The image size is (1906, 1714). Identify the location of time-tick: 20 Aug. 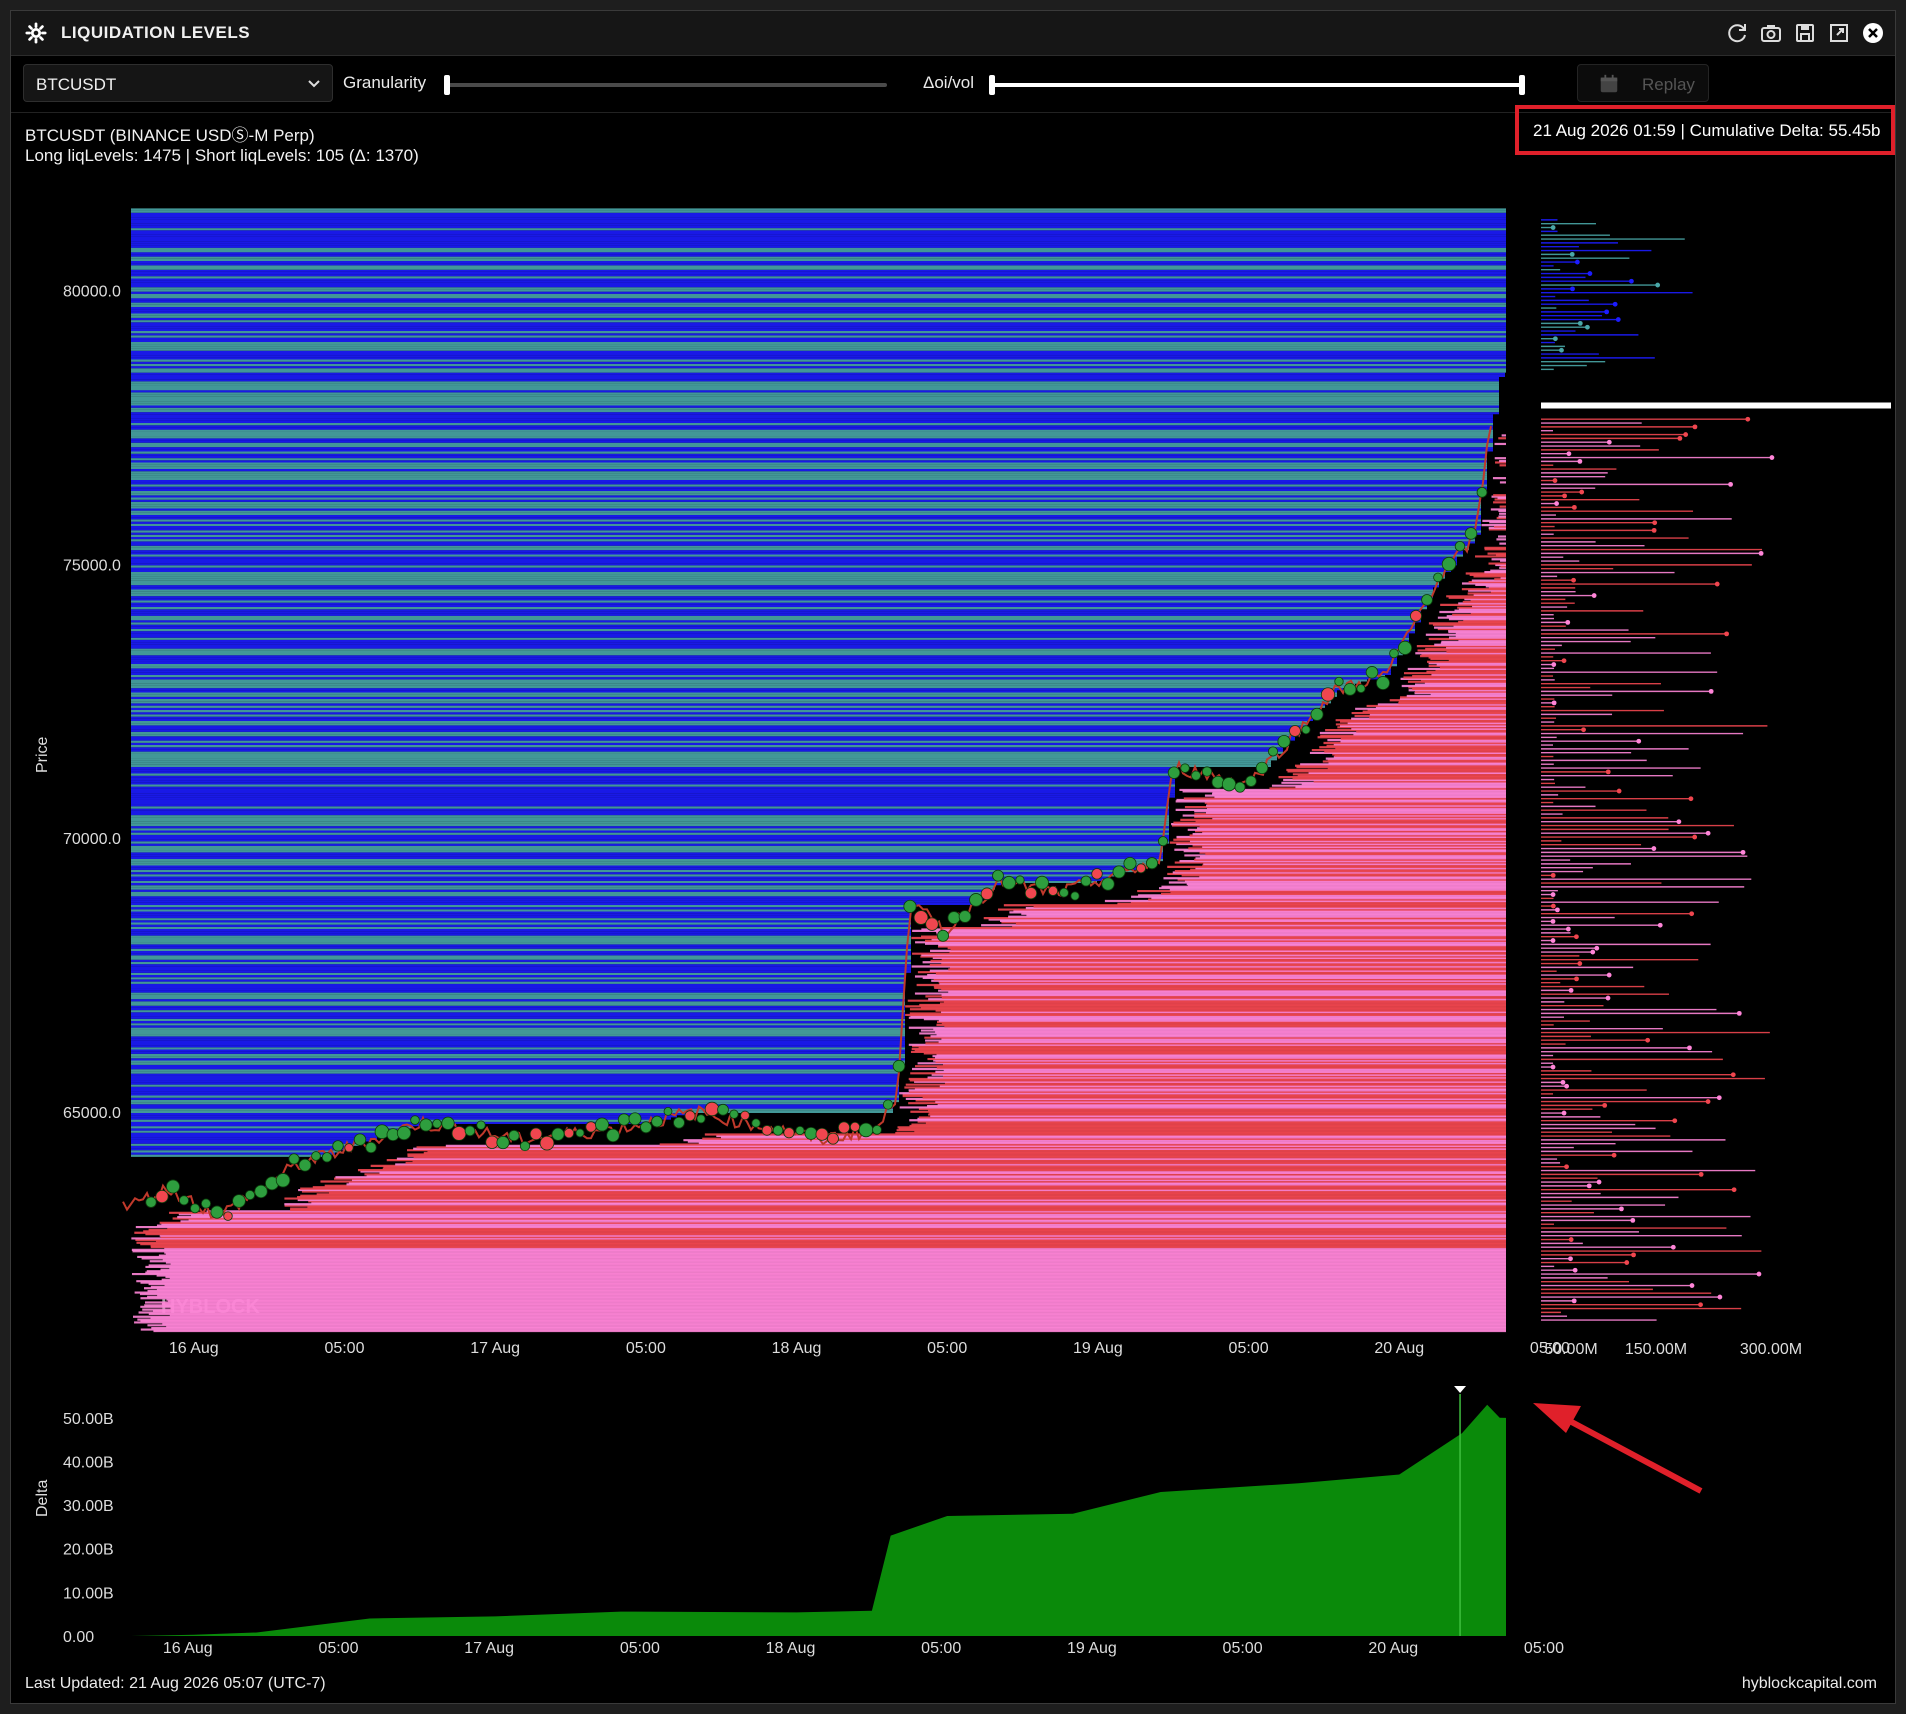
(1399, 1348).